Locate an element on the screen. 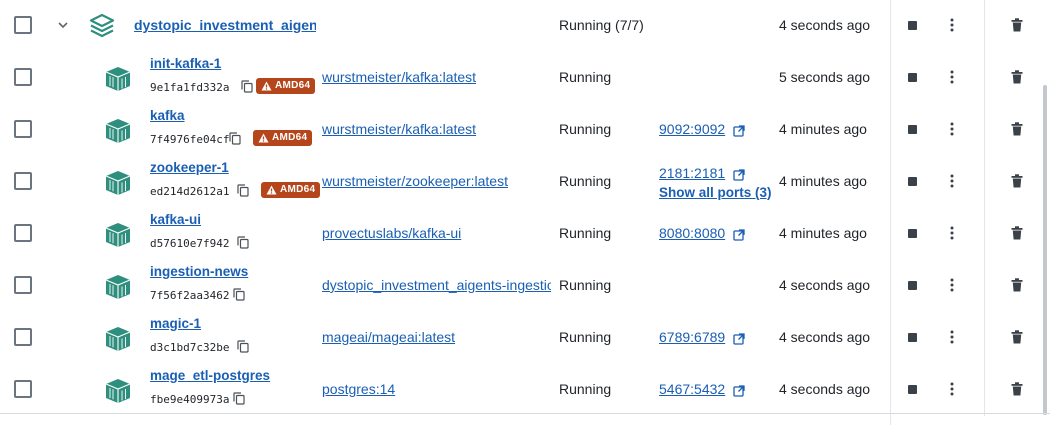 This screenshot has width=1050, height=425. container-id: ed214d2612a1 is located at coordinates (190, 191).